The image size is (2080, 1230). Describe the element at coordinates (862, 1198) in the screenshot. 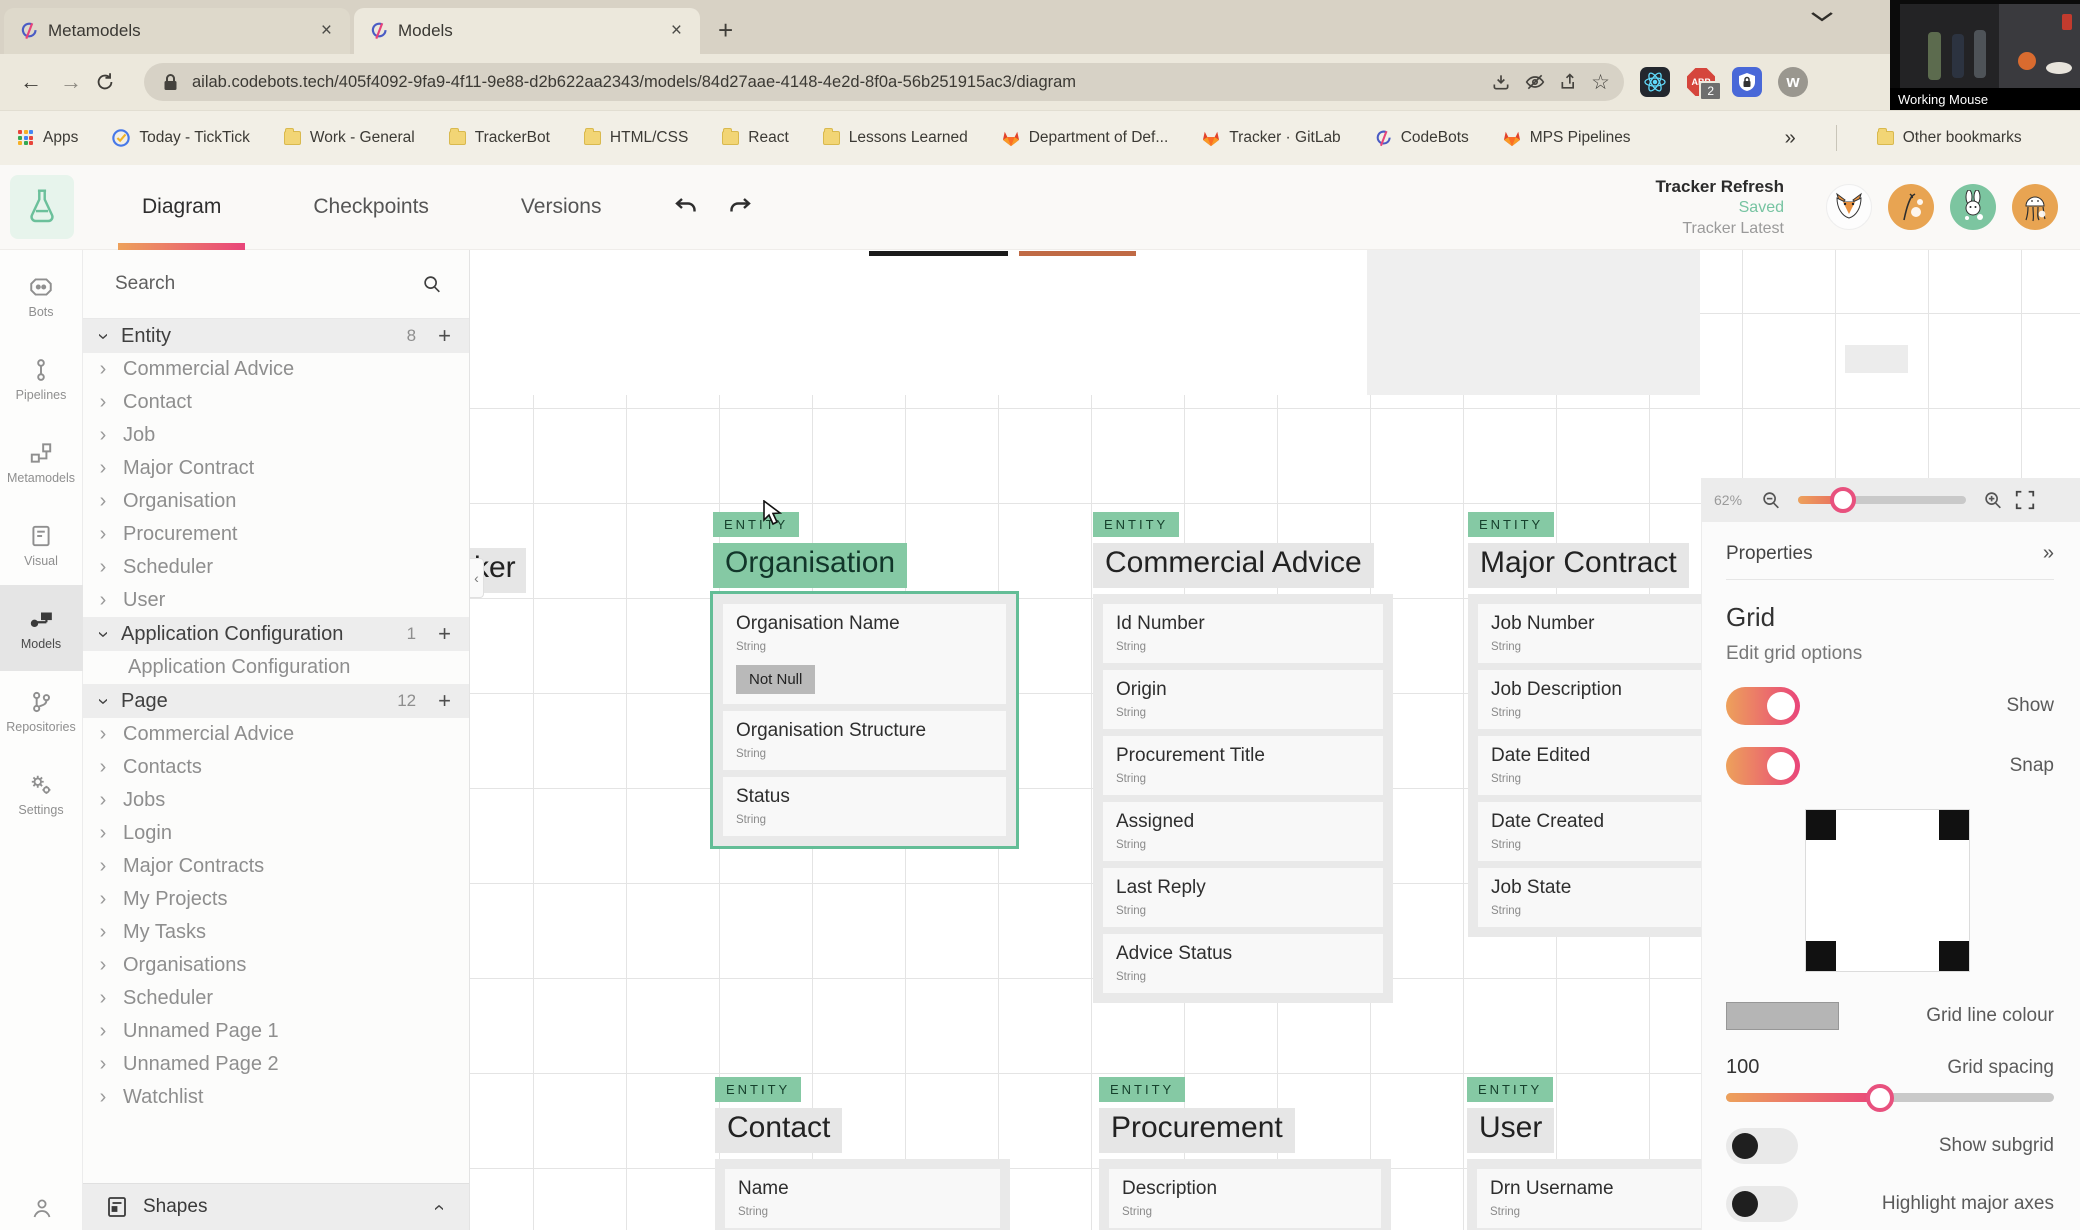

I see `attribute: Name String` at that location.